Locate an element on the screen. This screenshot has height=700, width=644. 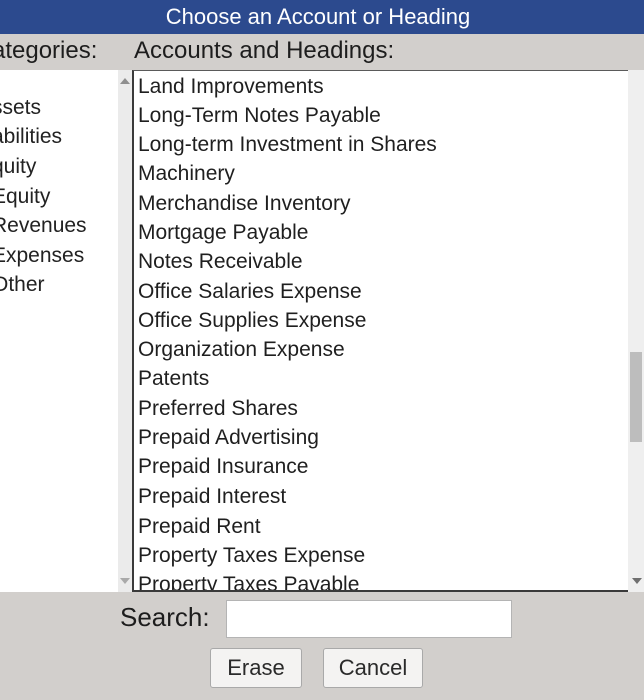
categories-scrollbar is located at coordinates (125, 331).